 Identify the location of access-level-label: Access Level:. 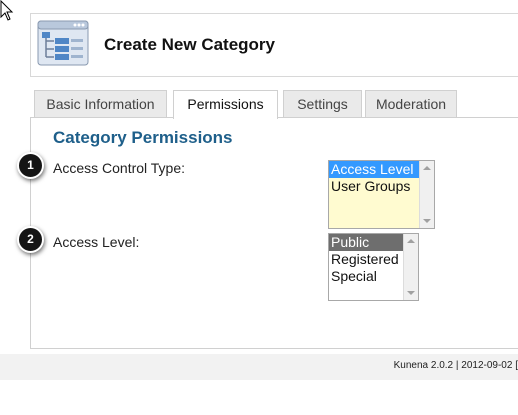
(96, 242).